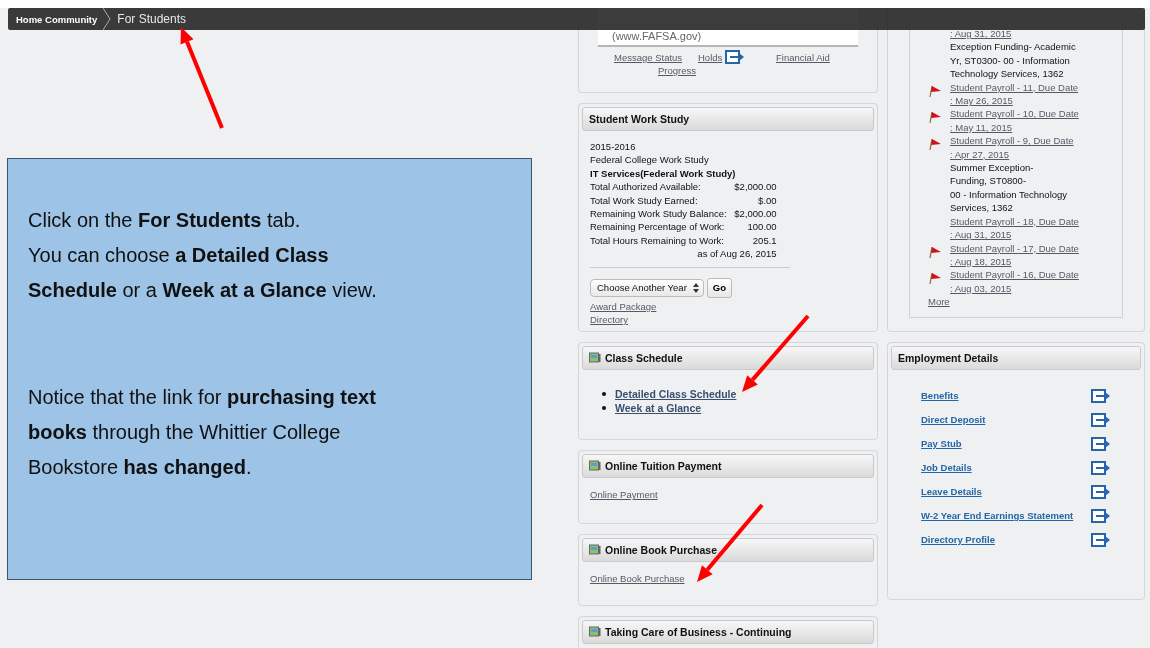 The image size is (1150, 648). Describe the element at coordinates (695, 287) in the screenshot. I see `updown-icon` at that location.